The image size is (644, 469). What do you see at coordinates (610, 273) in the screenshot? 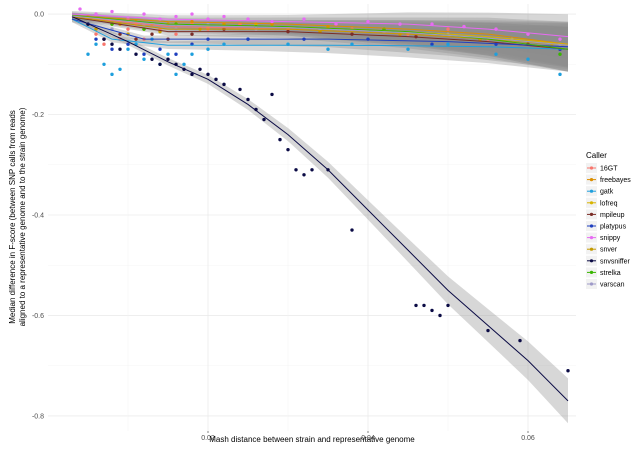
I see `legend-label-strelka: strelka` at bounding box center [610, 273].